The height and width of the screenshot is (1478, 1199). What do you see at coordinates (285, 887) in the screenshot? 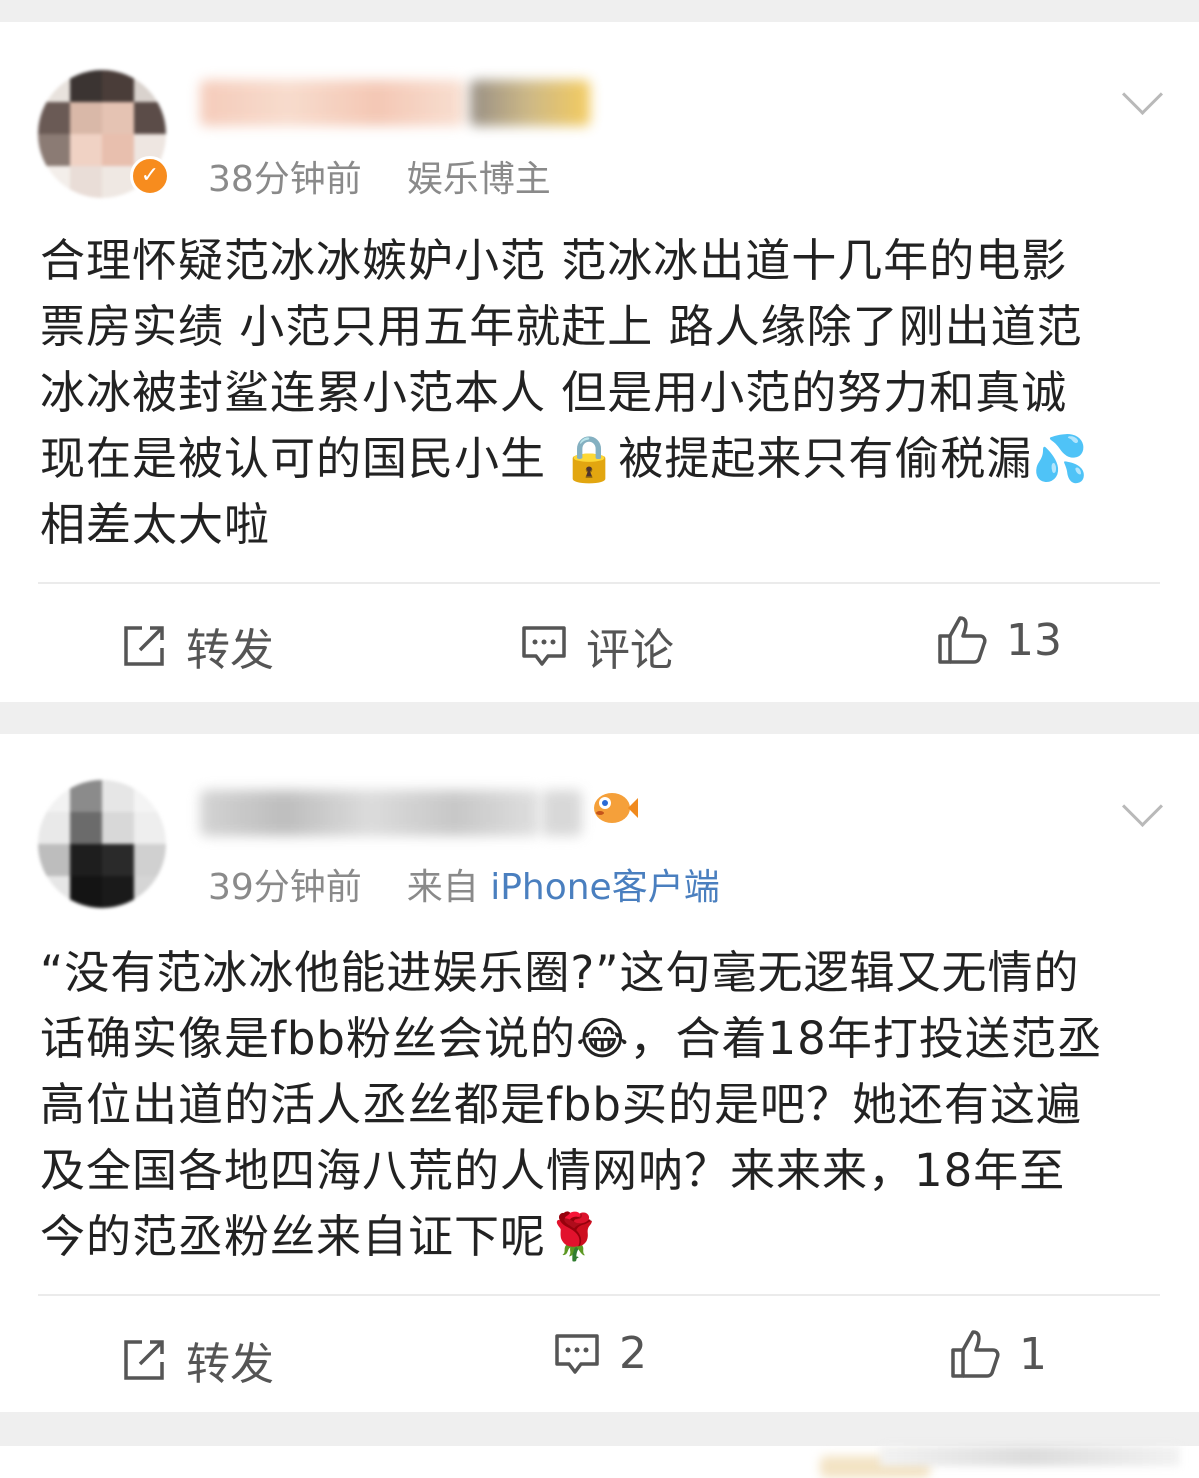
I see `post-time: 39分钟前` at bounding box center [285, 887].